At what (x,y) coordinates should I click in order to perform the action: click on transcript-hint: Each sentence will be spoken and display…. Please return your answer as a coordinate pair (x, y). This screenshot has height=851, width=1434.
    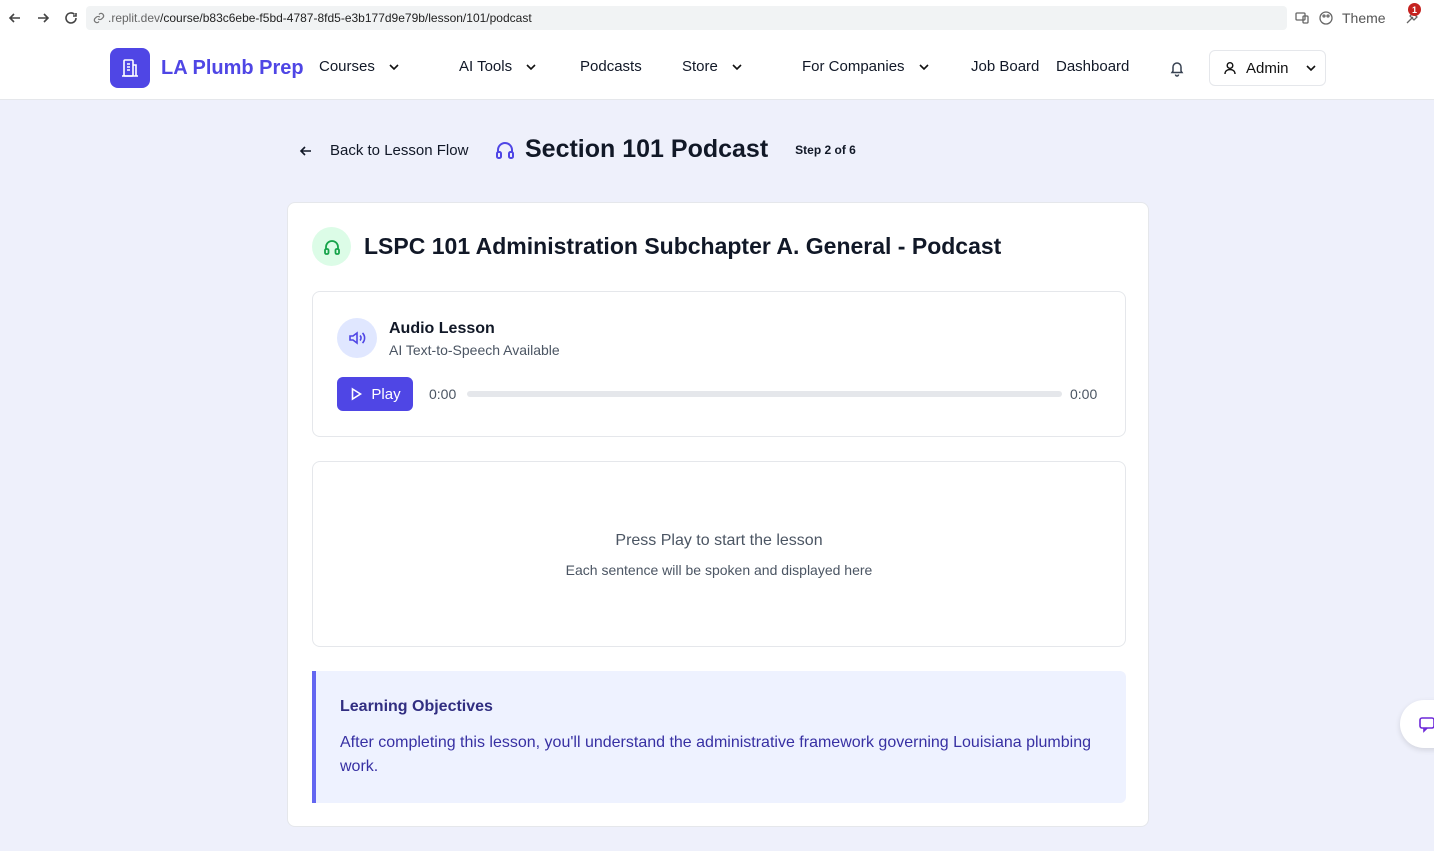
    Looking at the image, I should click on (719, 570).